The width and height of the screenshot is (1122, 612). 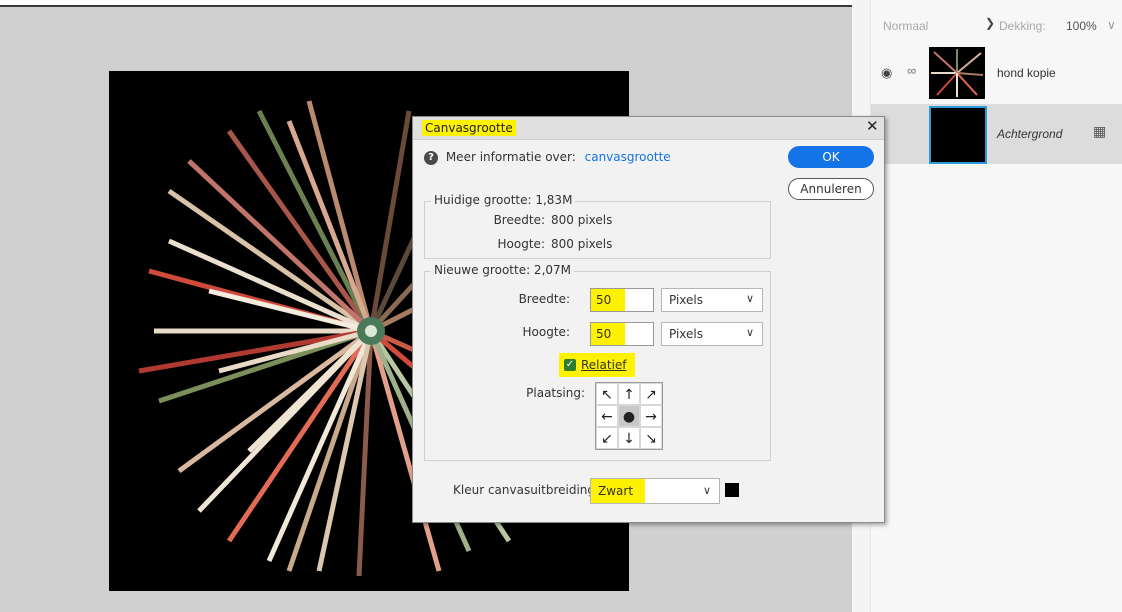 What do you see at coordinates (1111, 25) in the screenshot?
I see `opacity-chevron-icon: ∨` at bounding box center [1111, 25].